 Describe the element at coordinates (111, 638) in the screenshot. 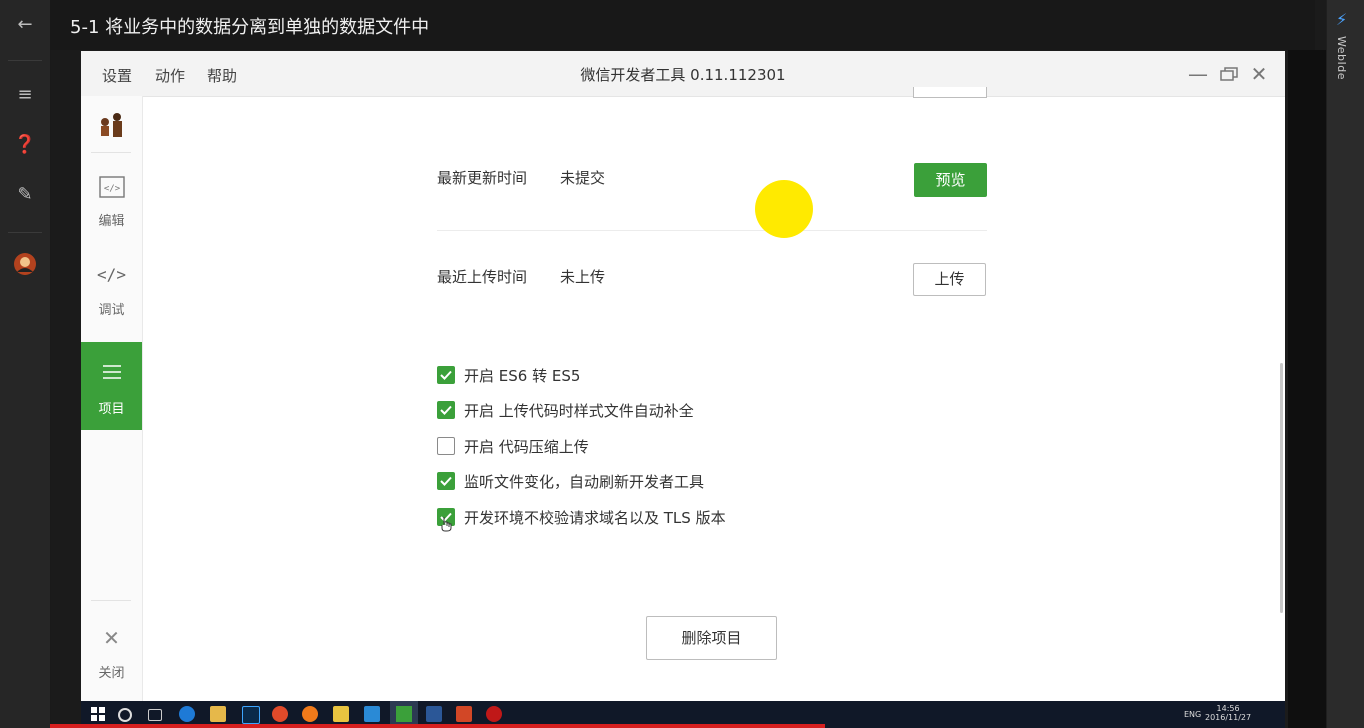

I see `close-icon: ✕` at that location.